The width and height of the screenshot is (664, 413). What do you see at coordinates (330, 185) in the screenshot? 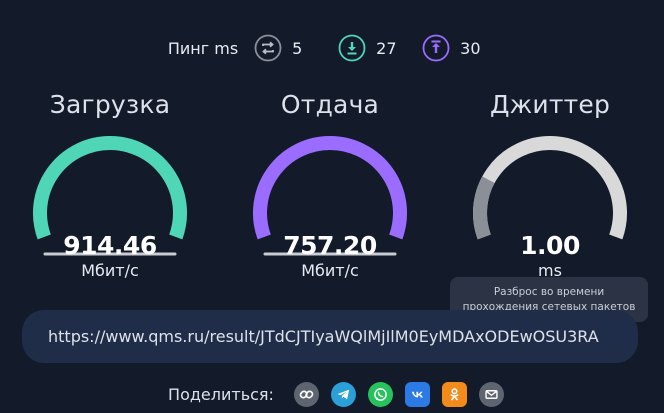
I see `upload-gauge: Отдача 757.20 Мбит/с` at bounding box center [330, 185].